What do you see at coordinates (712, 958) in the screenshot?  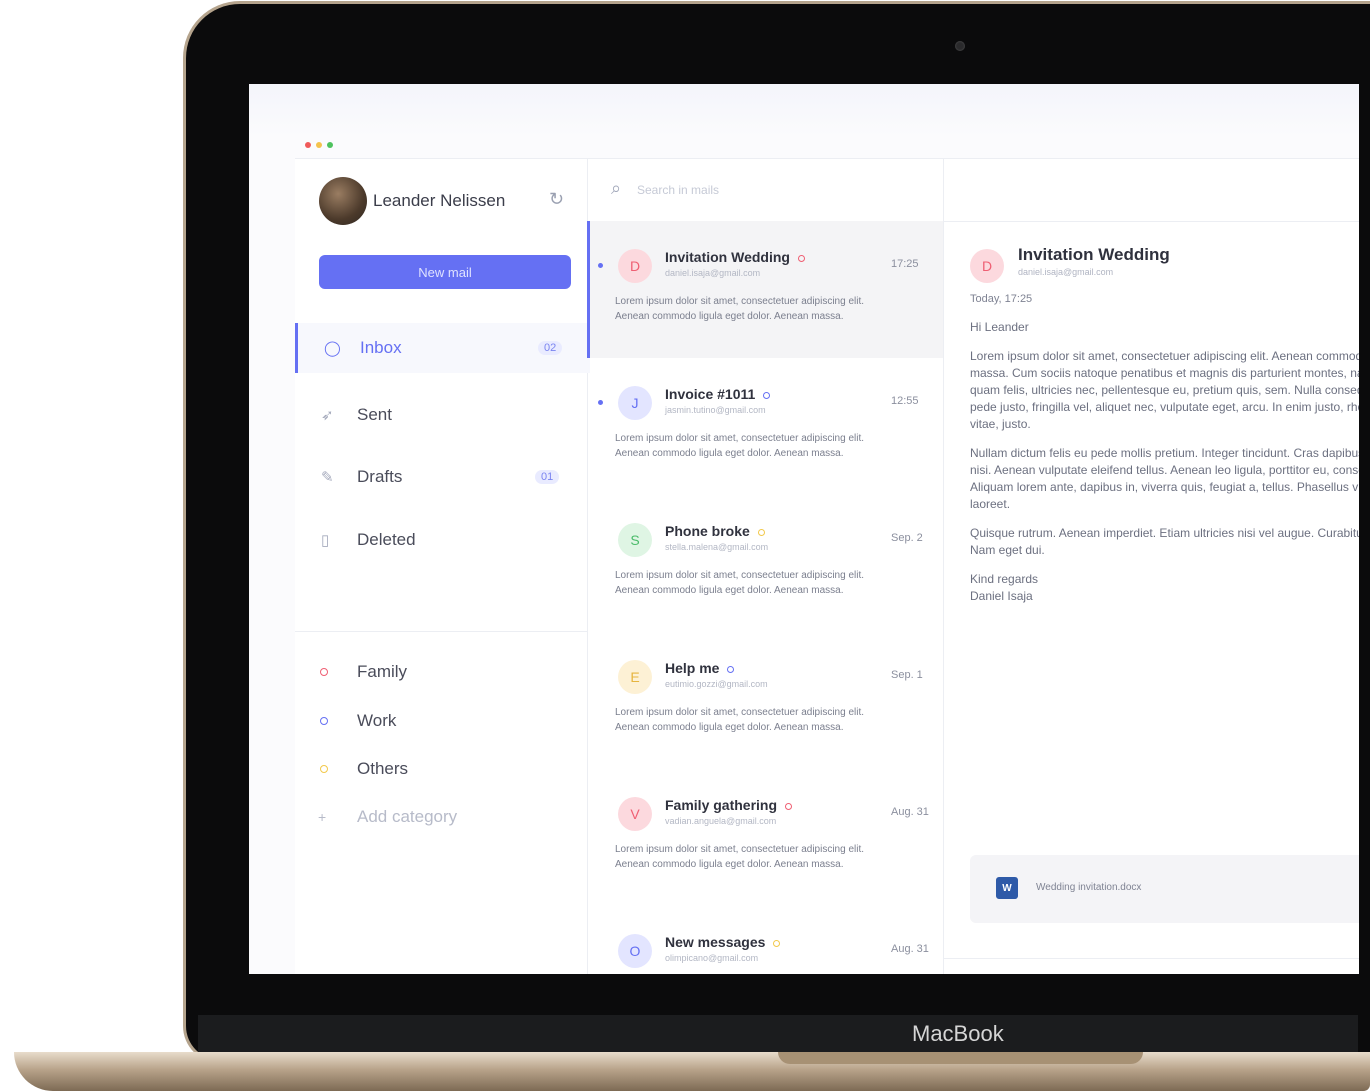 I see `sender-email: olimpicano@gmail.com` at bounding box center [712, 958].